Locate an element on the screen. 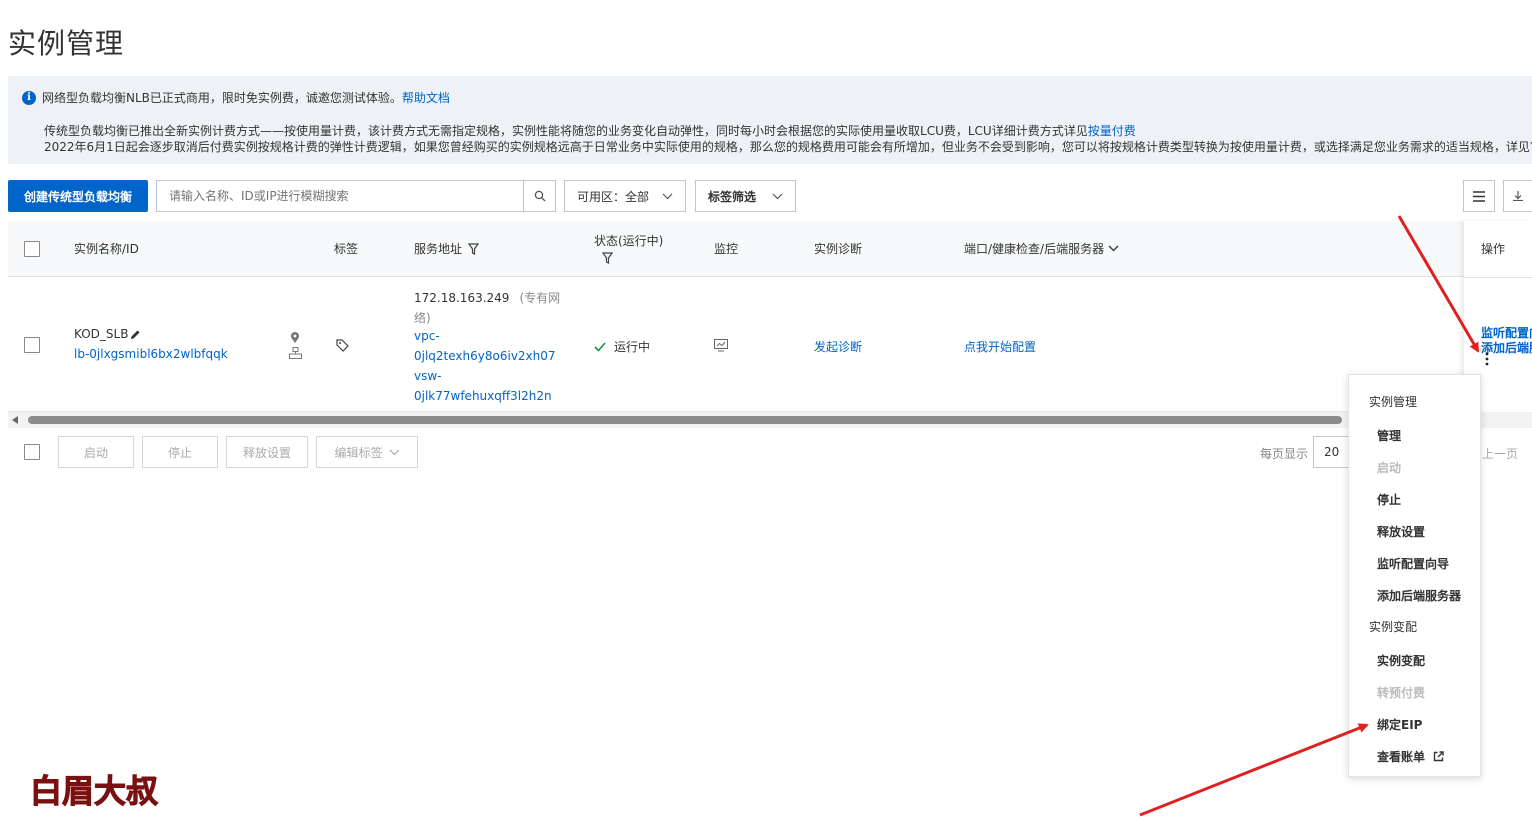 This screenshot has width=1532, height=829. download-button is located at coordinates (1517, 196).